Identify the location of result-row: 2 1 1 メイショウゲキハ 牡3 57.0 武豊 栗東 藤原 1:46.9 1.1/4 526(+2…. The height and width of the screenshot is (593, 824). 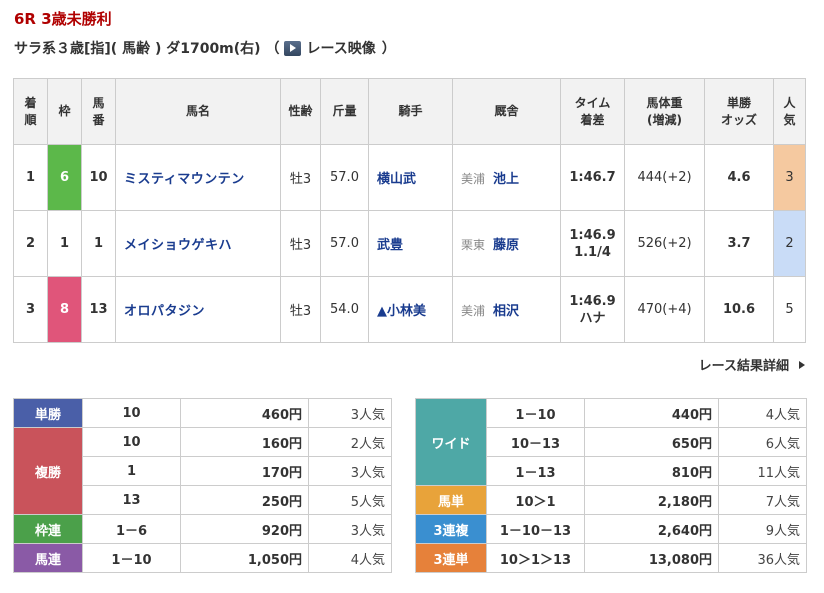
(409, 243).